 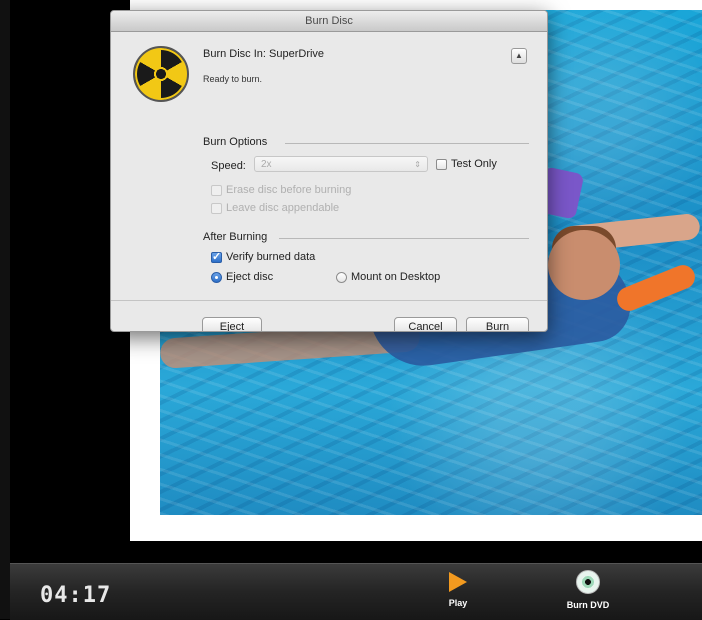 I want to click on mount-desktop-radio: Mount on Desktop, so click(x=388, y=277).